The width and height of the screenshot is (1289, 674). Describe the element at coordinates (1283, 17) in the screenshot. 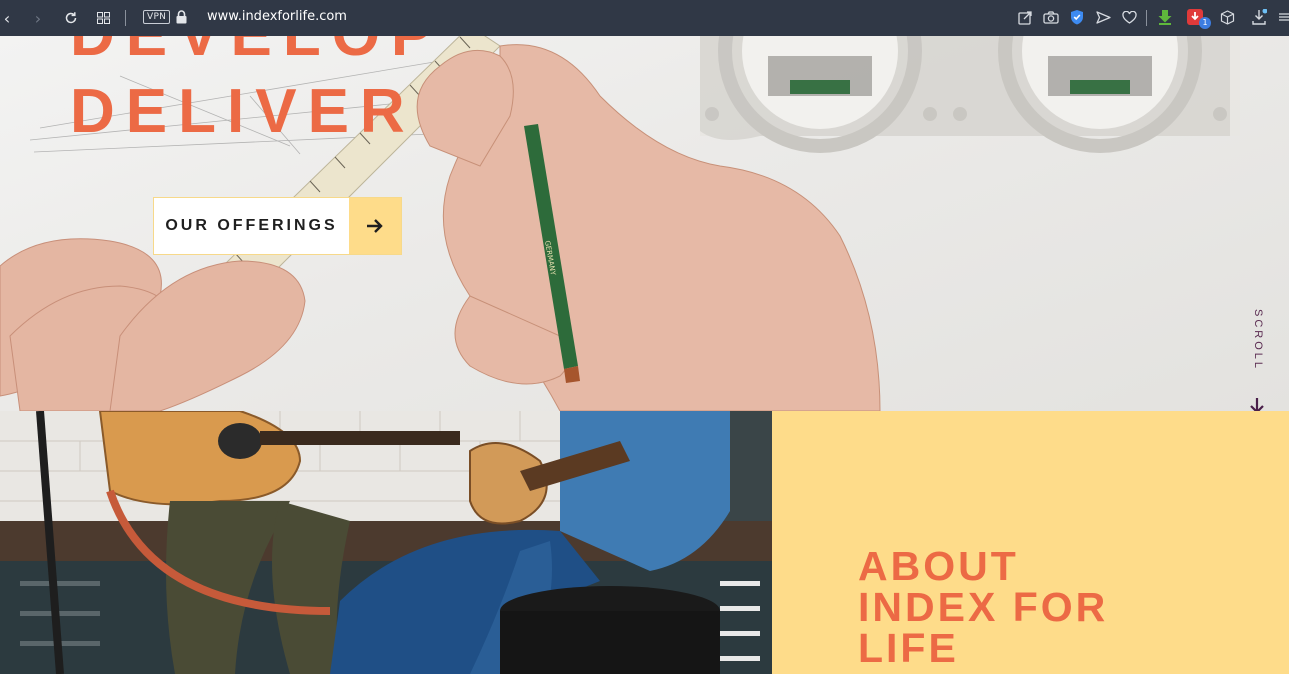

I see `menu-icon` at that location.